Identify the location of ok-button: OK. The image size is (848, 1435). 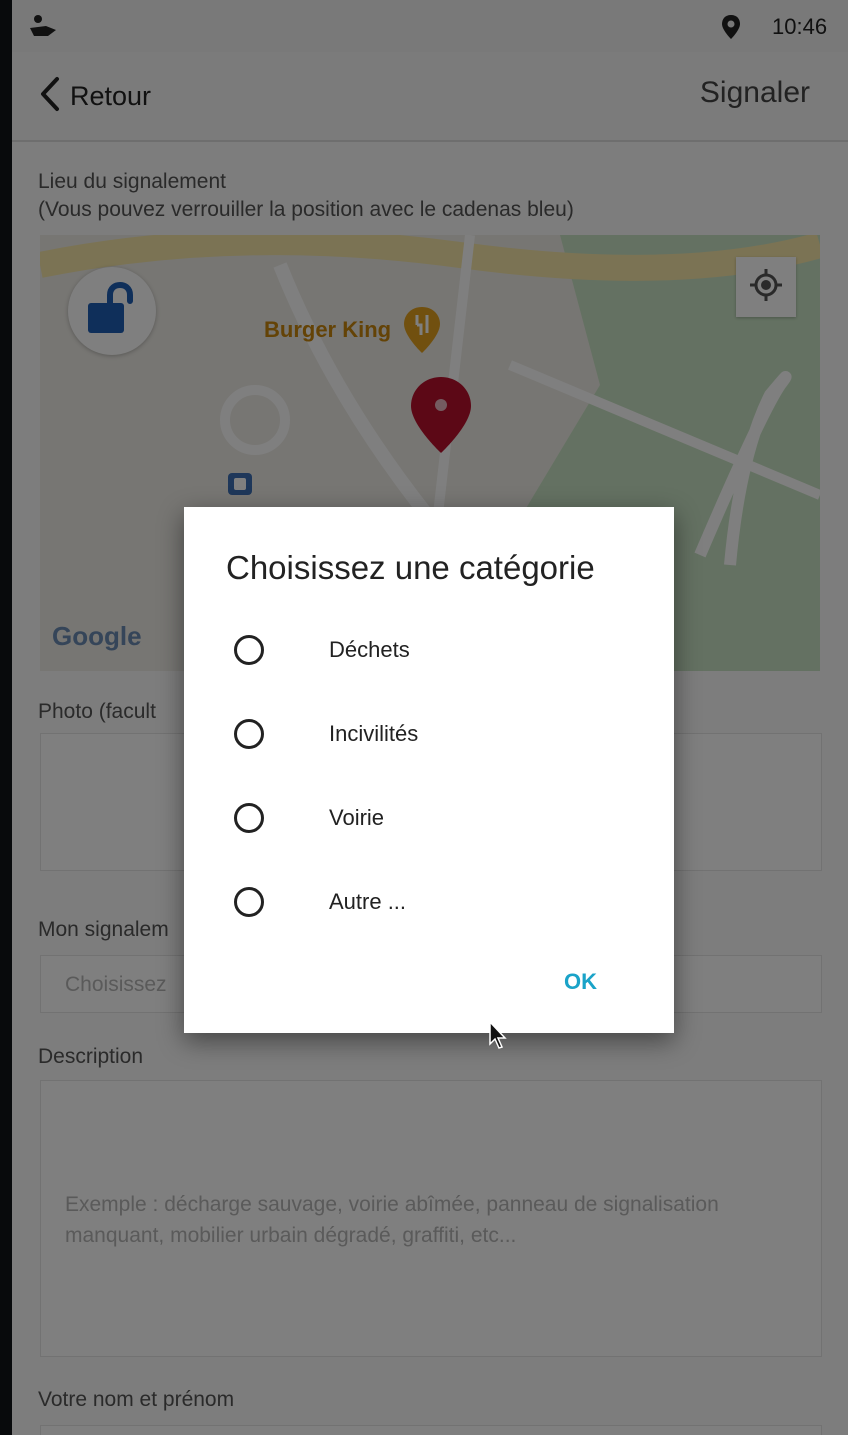
(580, 982).